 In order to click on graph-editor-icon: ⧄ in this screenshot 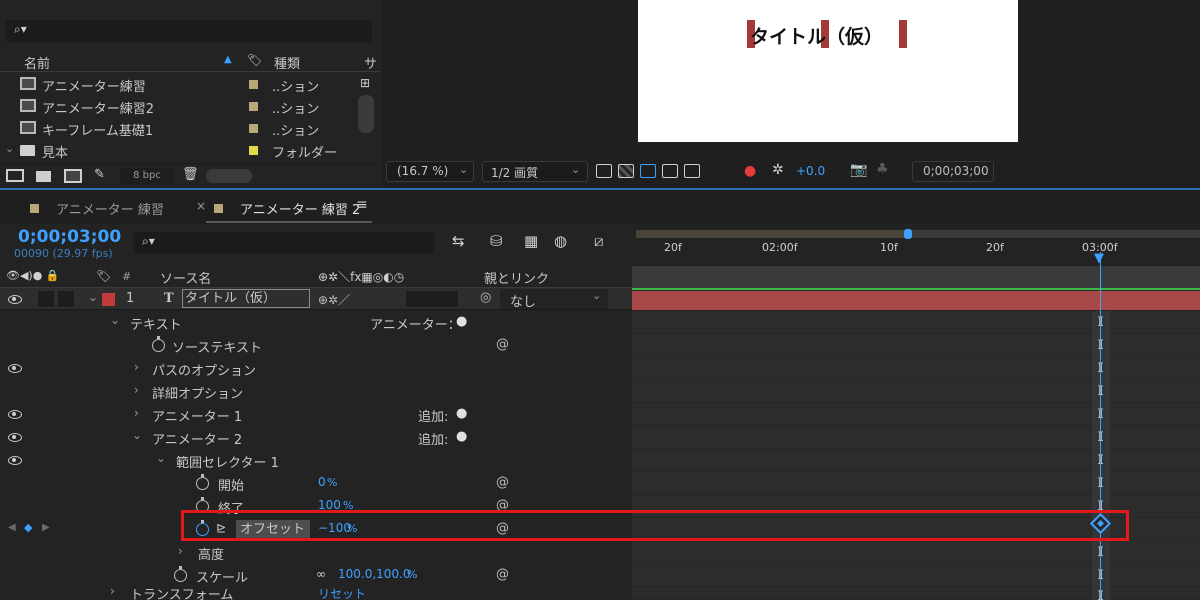, I will do `click(599, 241)`.